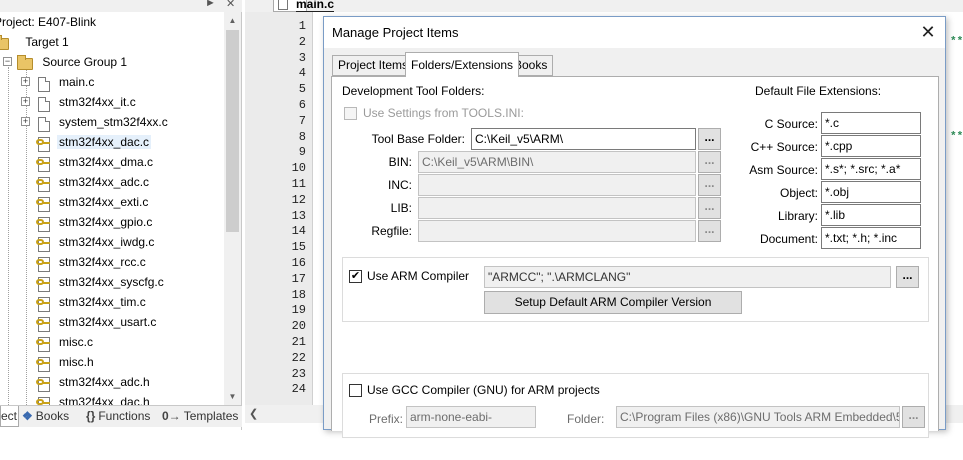 The height and width of the screenshot is (460, 963). What do you see at coordinates (871, 215) in the screenshot?
I see `extension-input: *.lib` at bounding box center [871, 215].